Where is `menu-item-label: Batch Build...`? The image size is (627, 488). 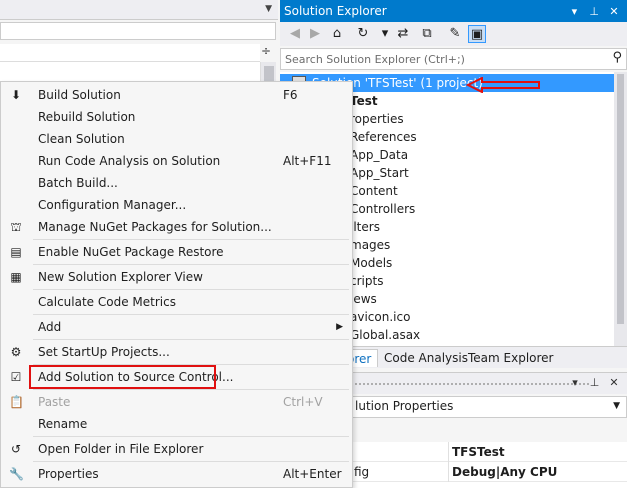
menu-item-label: Batch Build... is located at coordinates (78, 183).